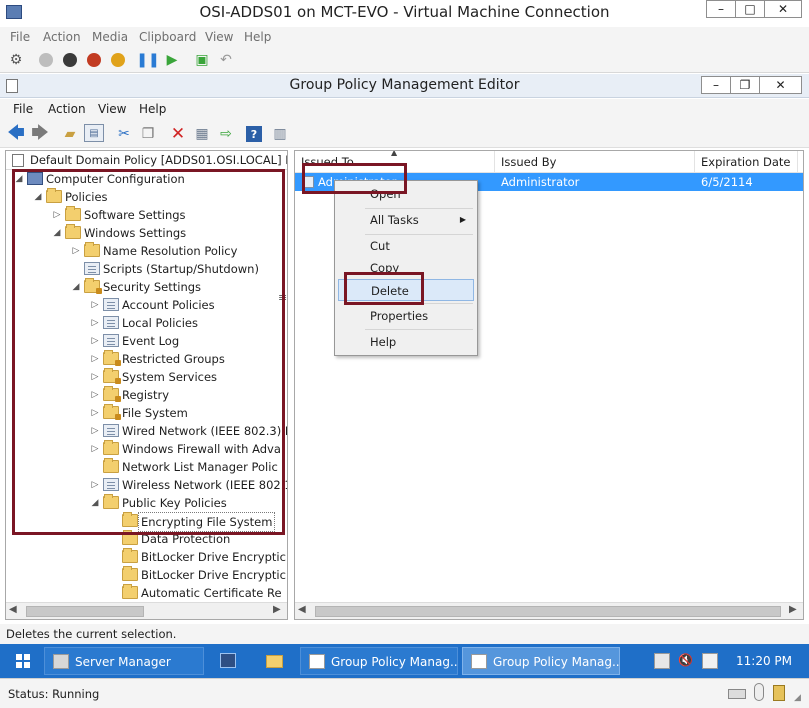 The image size is (809, 708). I want to click on vm-status-bar: Status: Running ◢, so click(404, 693).